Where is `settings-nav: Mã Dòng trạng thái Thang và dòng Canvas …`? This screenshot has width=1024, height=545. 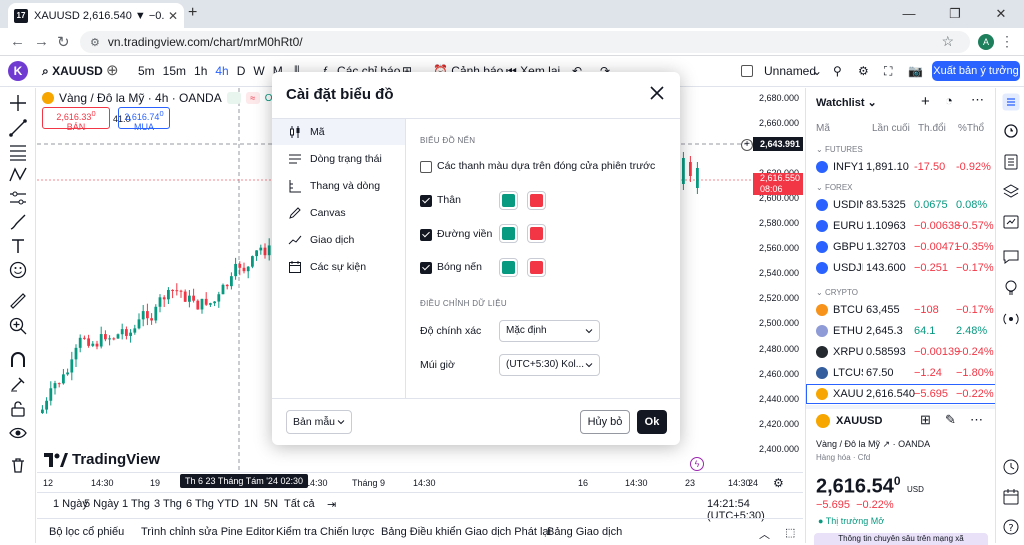
settings-nav: Mã Dòng trạng thái Thang và dòng Canvas … is located at coordinates (339, 258).